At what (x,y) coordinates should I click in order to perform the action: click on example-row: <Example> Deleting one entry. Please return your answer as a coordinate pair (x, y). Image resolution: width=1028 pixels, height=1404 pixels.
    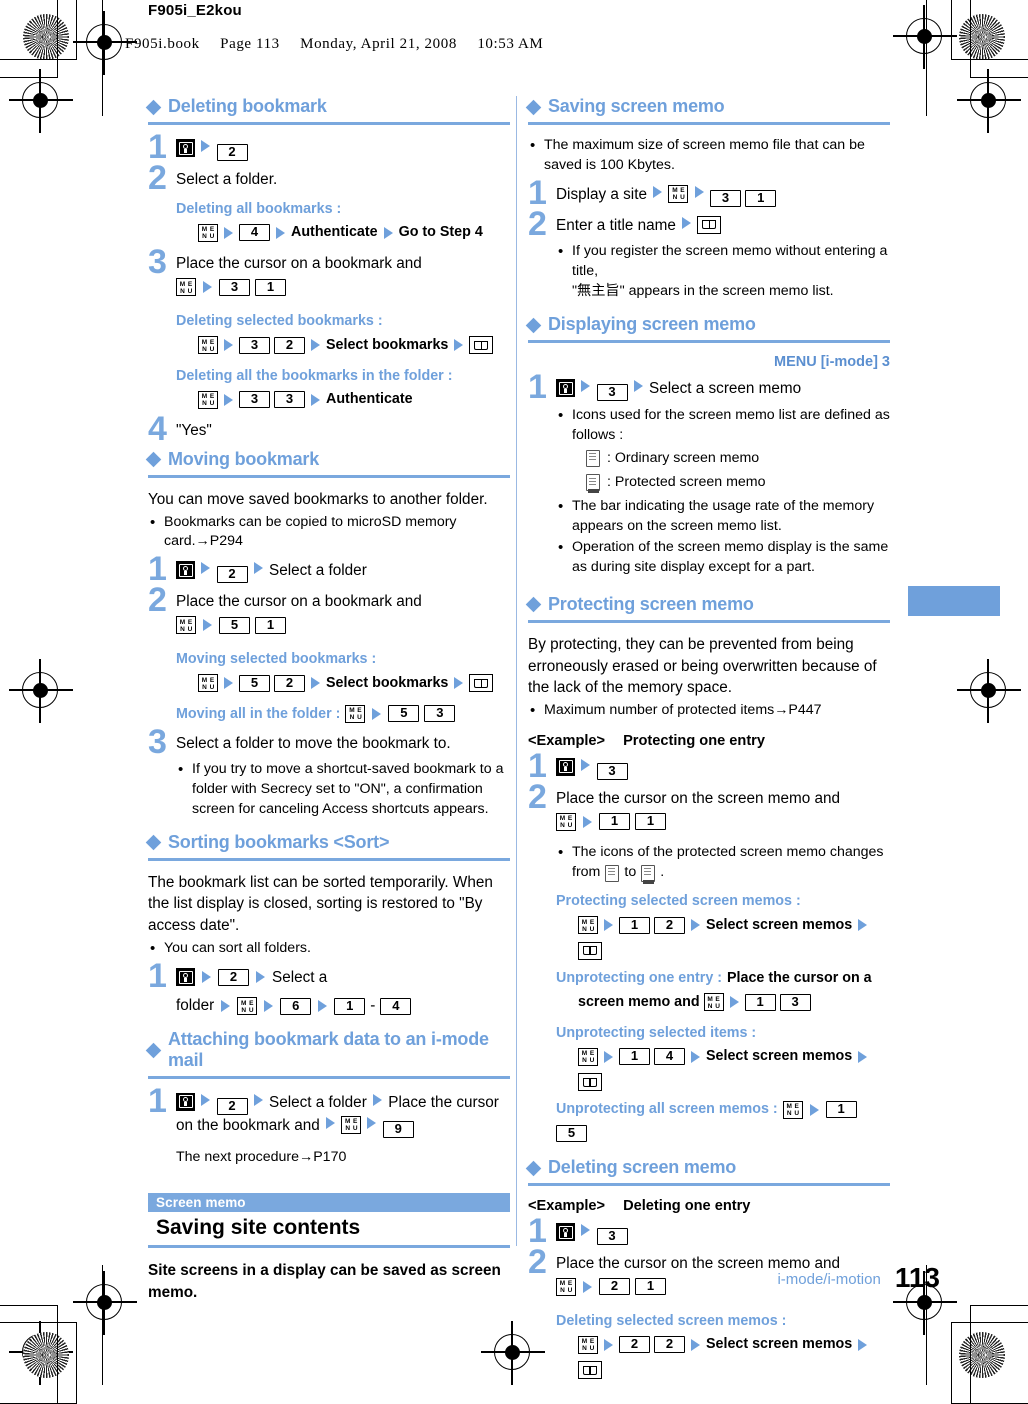
    Looking at the image, I should click on (709, 1206).